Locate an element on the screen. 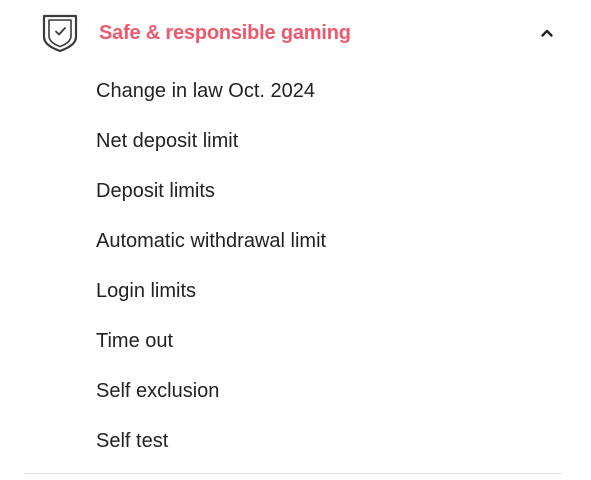 Image resolution: width=591 pixels, height=480 pixels. menu-item-deposit-limits: Deposit limits is located at coordinates (316, 195).